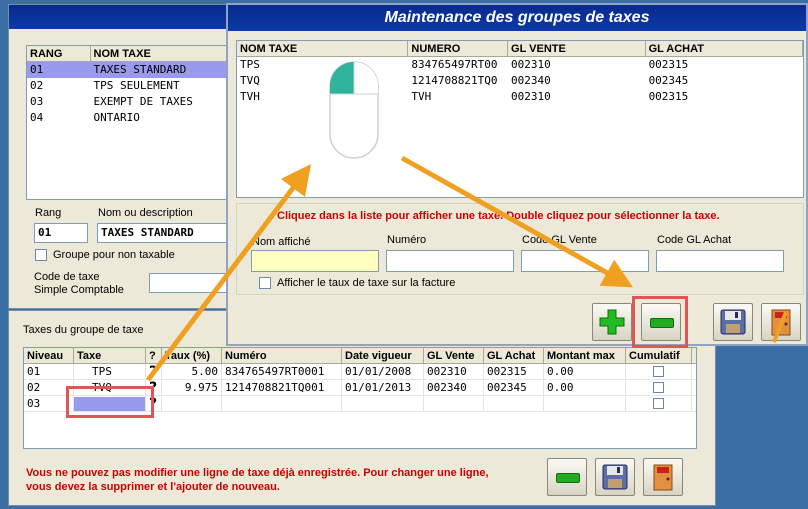 Image resolution: width=808 pixels, height=509 pixels. Describe the element at coordinates (315, 261) in the screenshot. I see `nom-affiche-field` at that location.